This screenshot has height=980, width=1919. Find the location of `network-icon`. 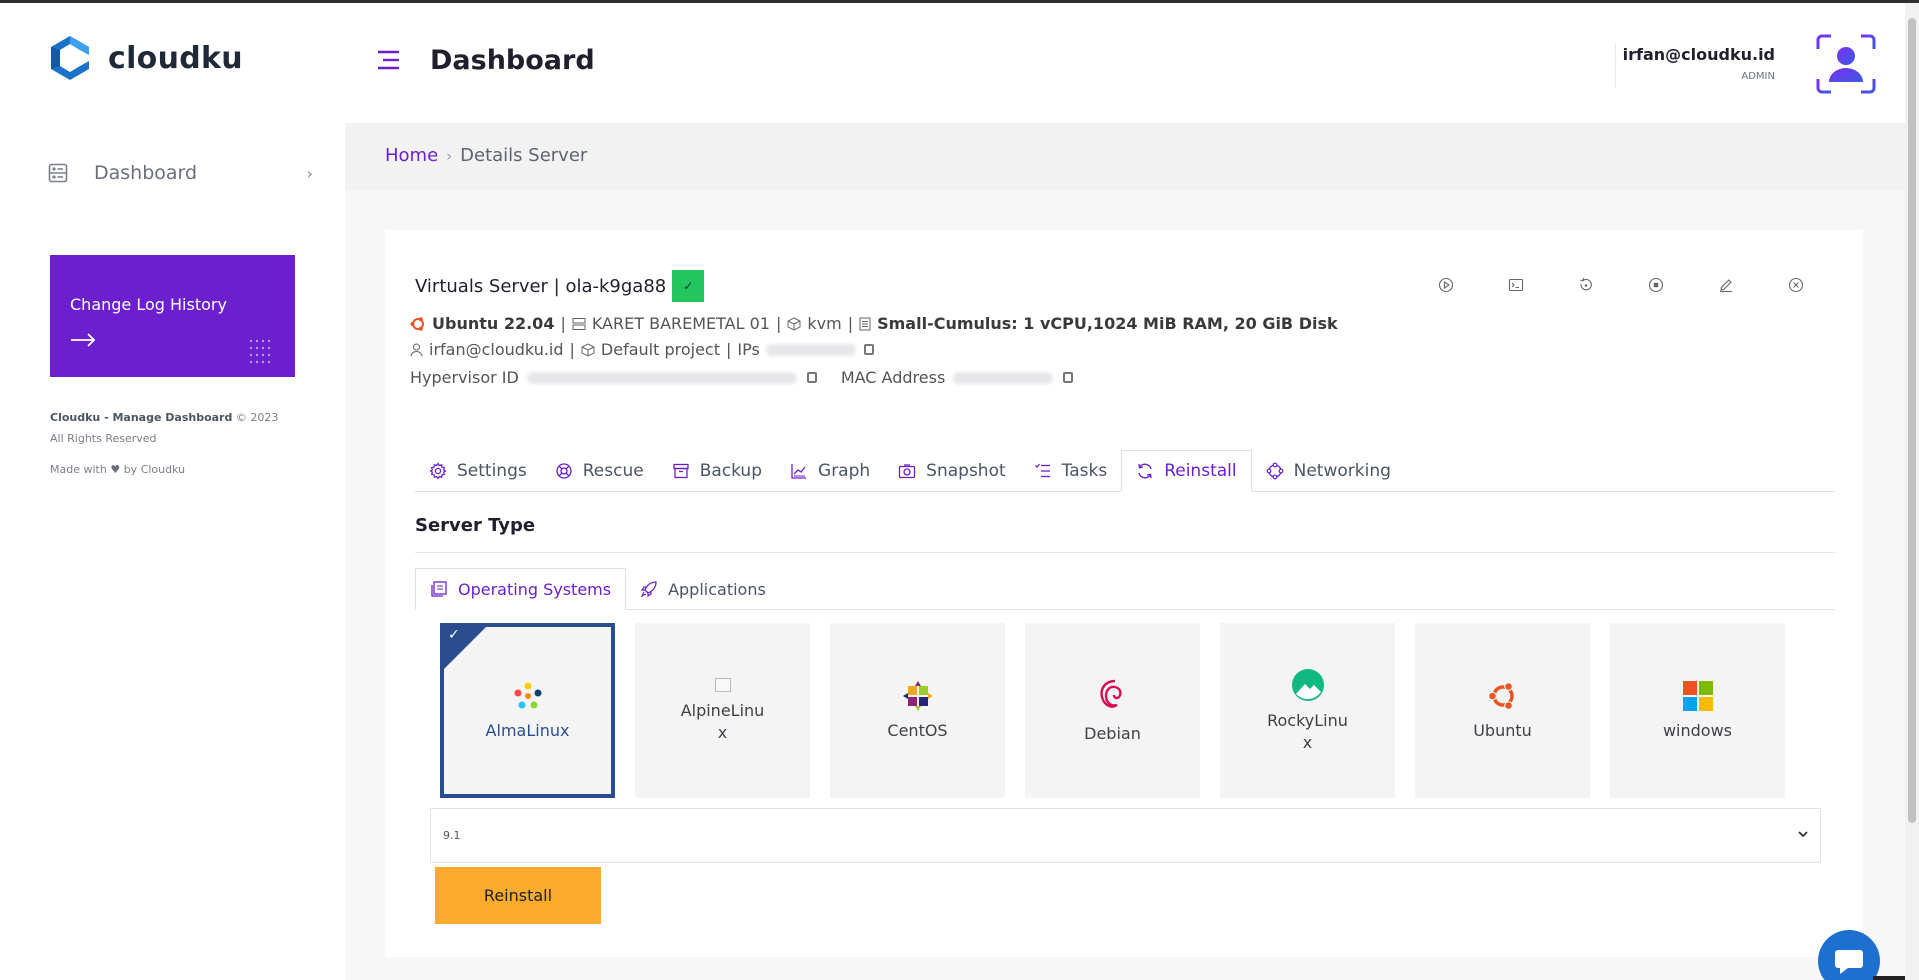

network-icon is located at coordinates (1275, 471).